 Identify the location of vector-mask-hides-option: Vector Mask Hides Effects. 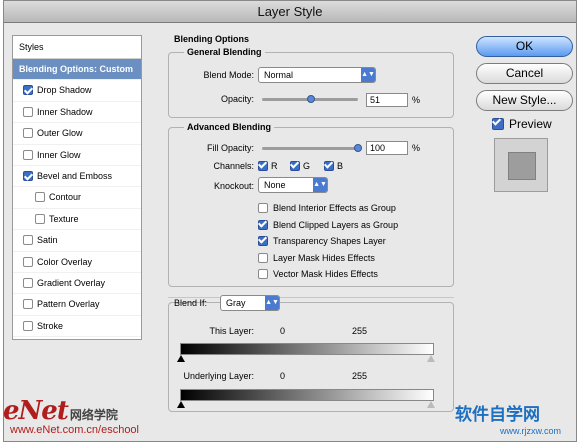
(318, 273).